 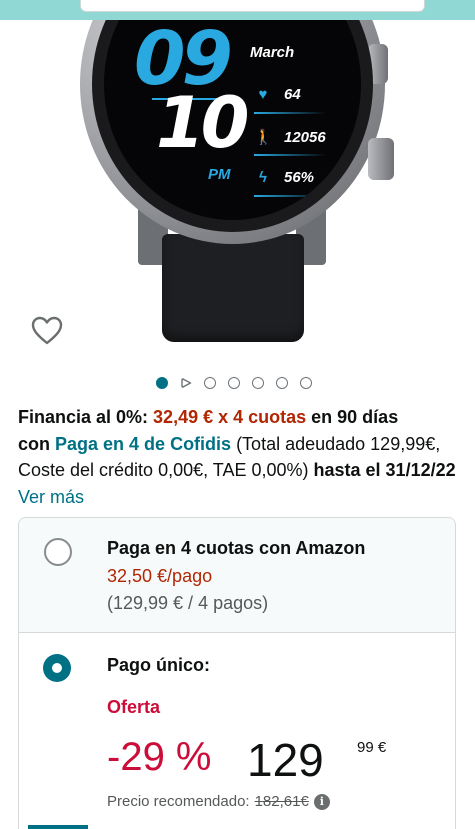 I want to click on deal-badge: Oferta, so click(x=134, y=707).